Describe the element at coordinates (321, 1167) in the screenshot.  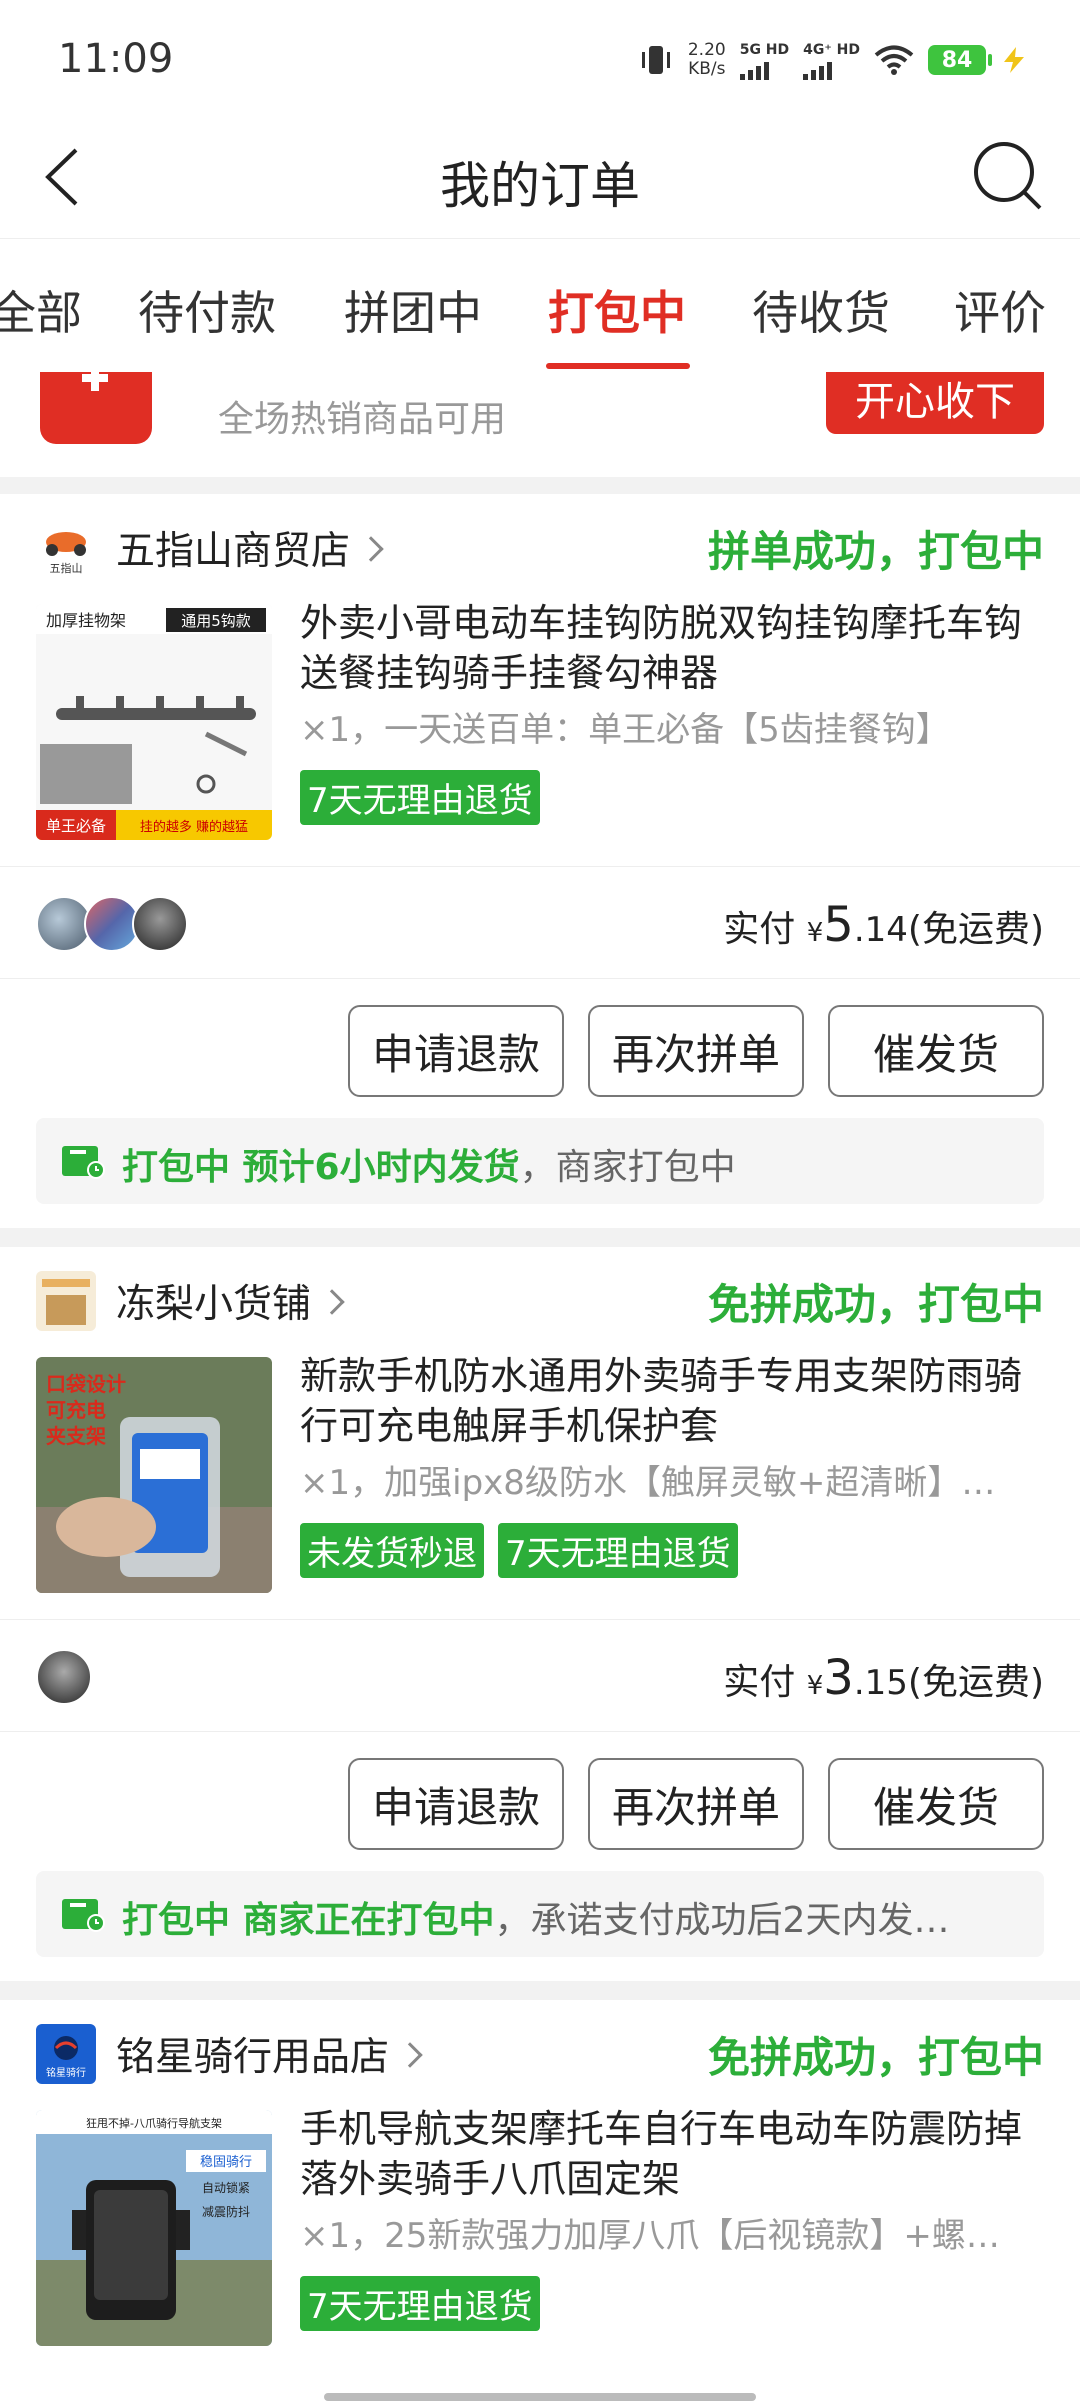
I see `note-status: 打包中 预计6小时内发货` at that location.